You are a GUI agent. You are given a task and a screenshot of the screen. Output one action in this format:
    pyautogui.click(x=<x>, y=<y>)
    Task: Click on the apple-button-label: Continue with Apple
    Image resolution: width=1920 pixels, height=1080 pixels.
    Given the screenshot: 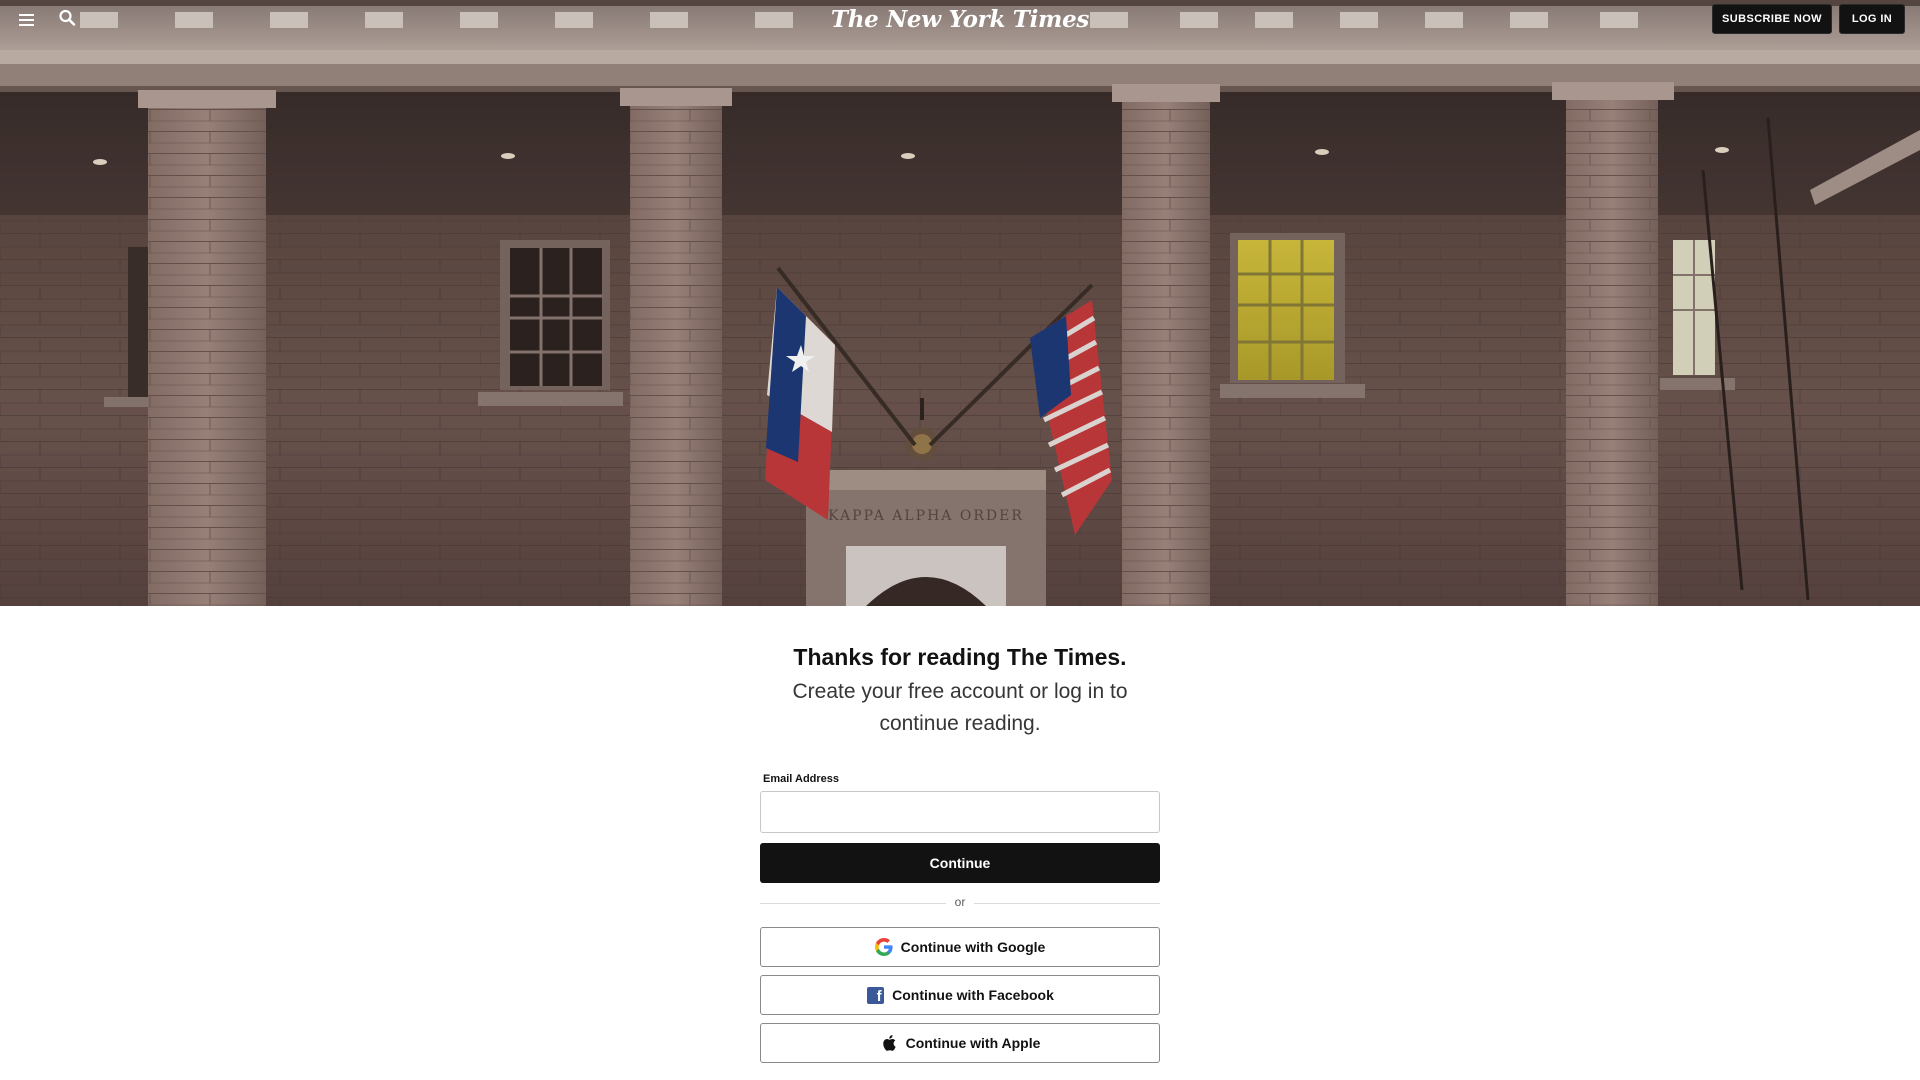 What is the action you would take?
    pyautogui.click(x=973, y=1043)
    